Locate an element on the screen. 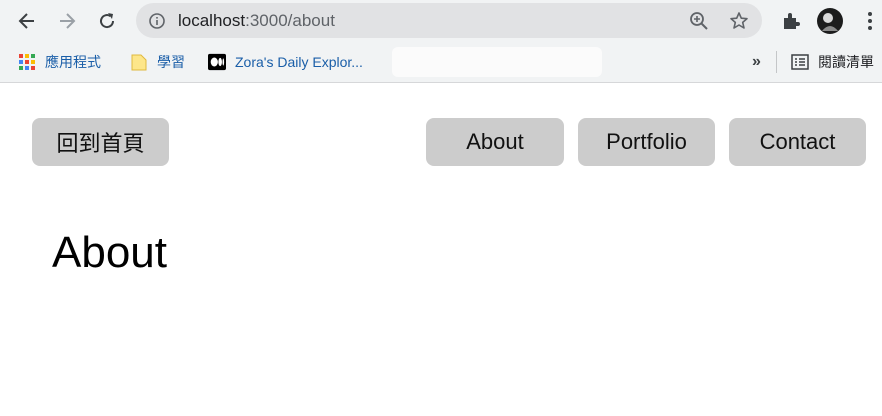  home-button: 回到首頁 is located at coordinates (100, 142).